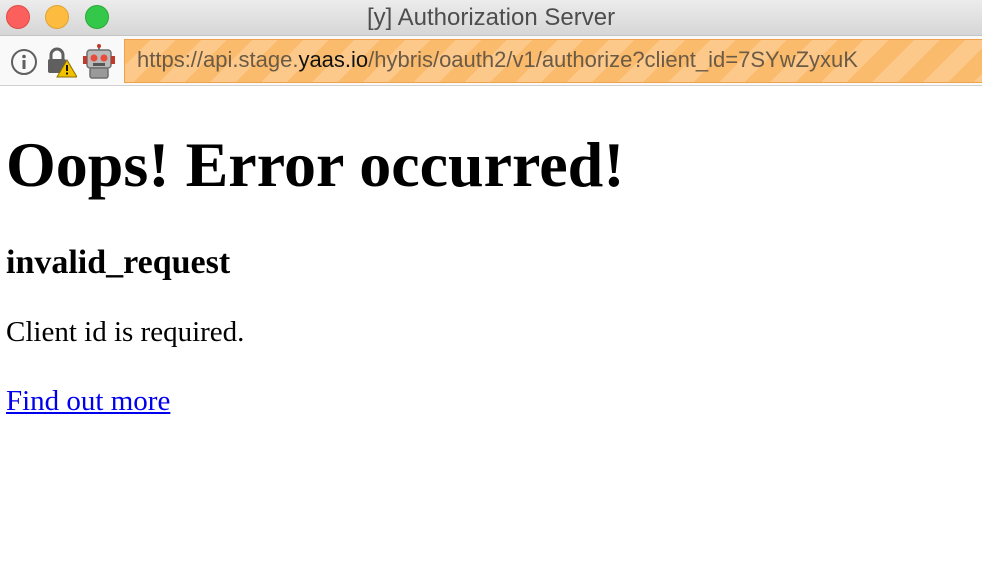 The width and height of the screenshot is (982, 562). Describe the element at coordinates (333, 59) in the screenshot. I see `url-host: yaas.io` at that location.